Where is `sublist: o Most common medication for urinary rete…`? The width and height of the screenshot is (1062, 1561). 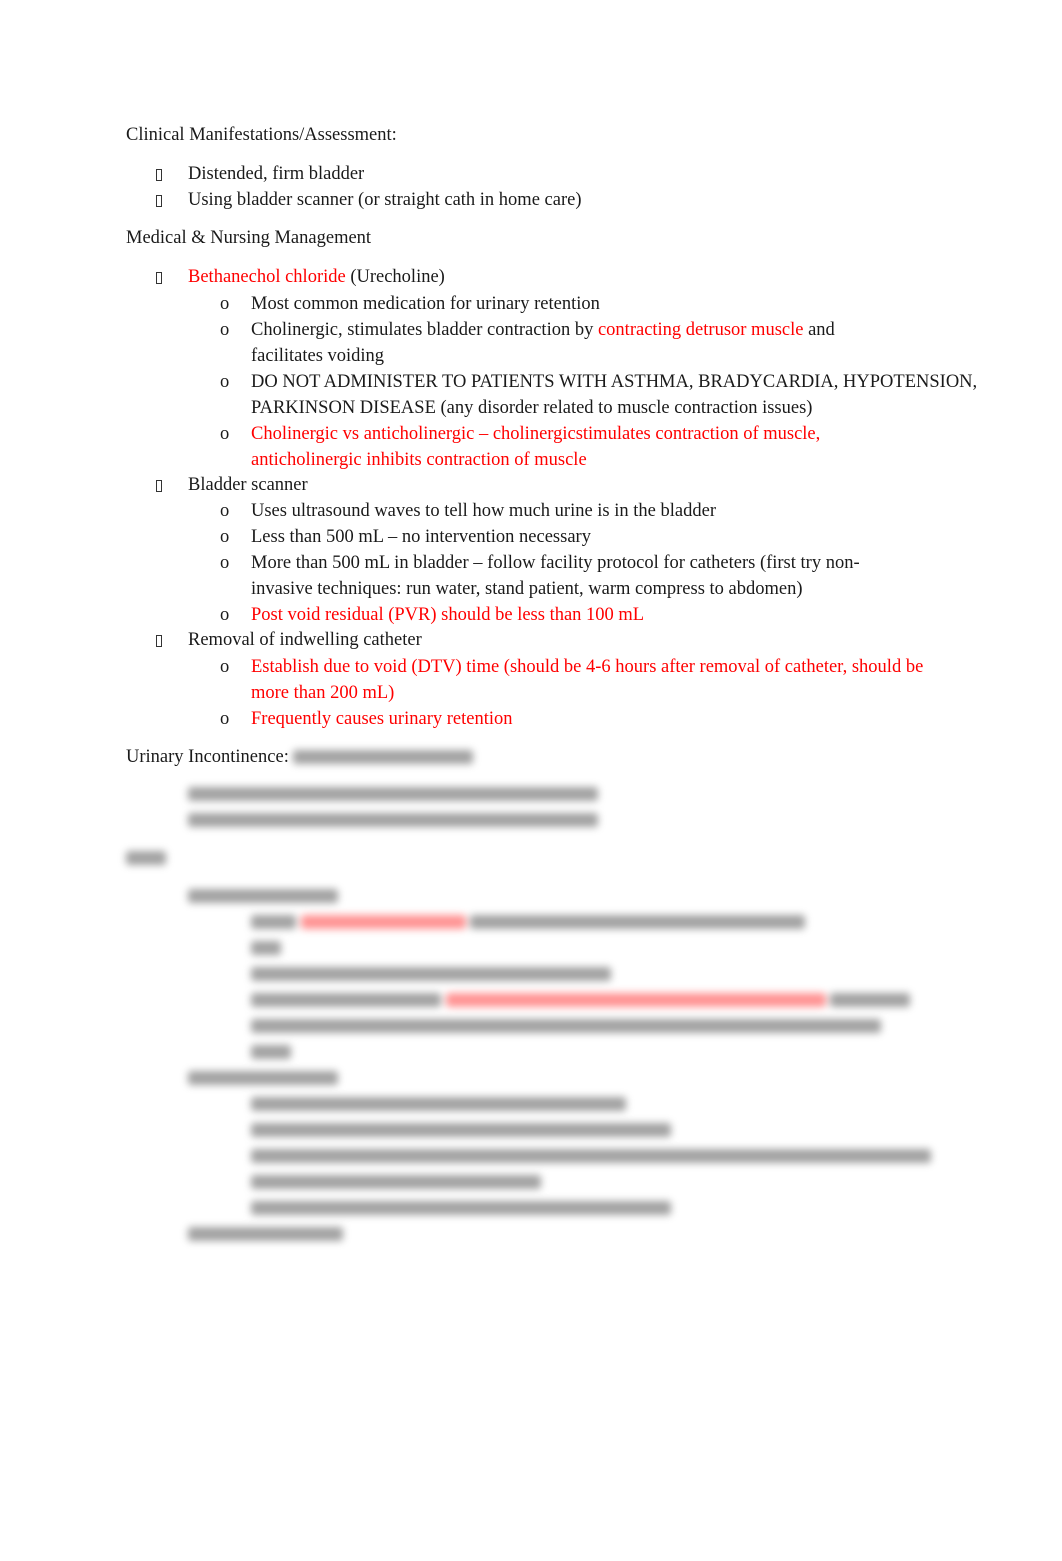 sublist: o Most common medication for urinary rete… is located at coordinates (597, 382).